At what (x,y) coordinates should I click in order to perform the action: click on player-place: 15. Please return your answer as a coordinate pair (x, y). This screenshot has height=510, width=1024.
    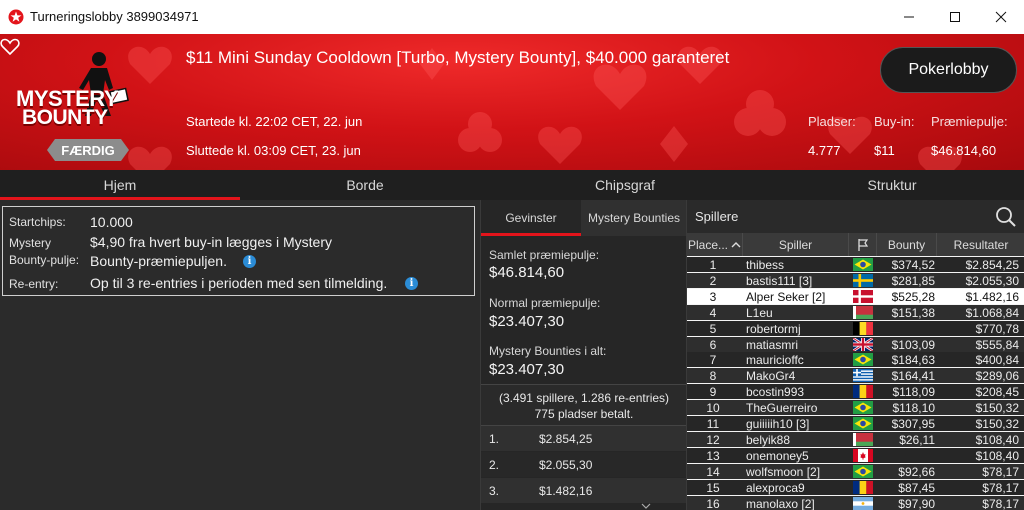
    Looking at the image, I should click on (713, 487).